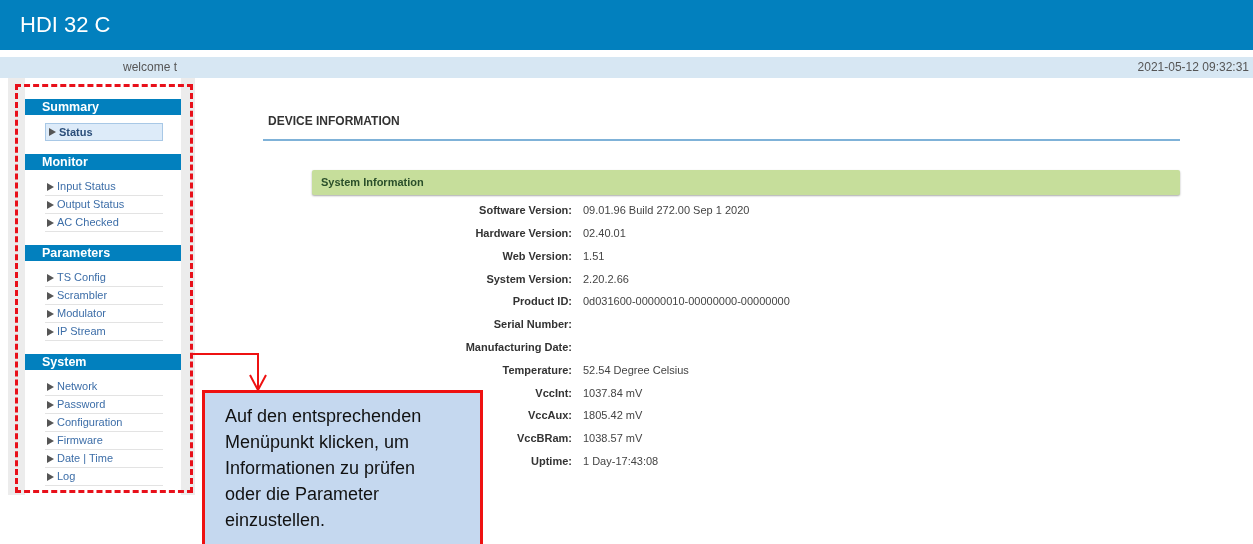 This screenshot has width=1253, height=544. I want to click on field-value: 09.01.96 Build 272.00 Sep 1 2020, so click(666, 211).